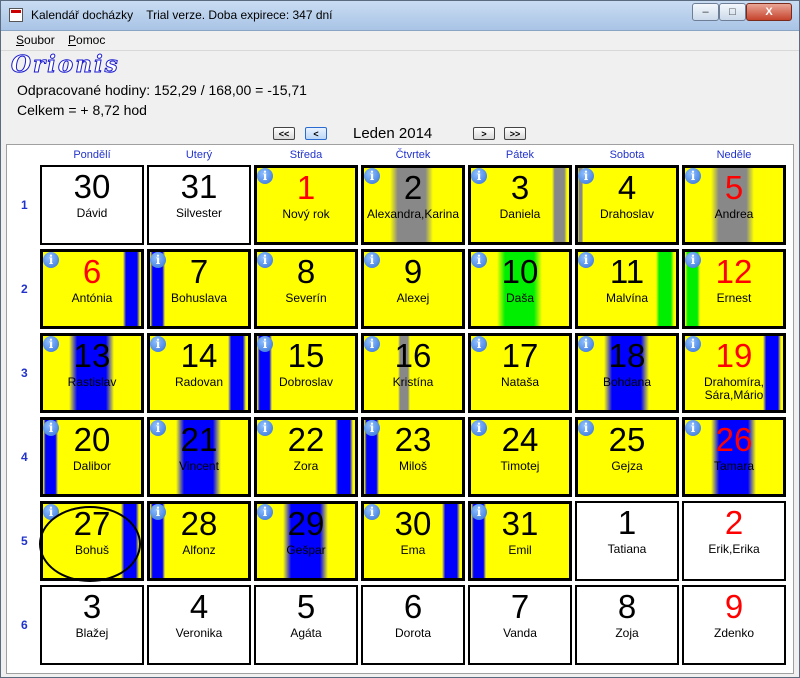  Describe the element at coordinates (92, 205) in the screenshot. I see `day-cell: 30 Dávid` at that location.